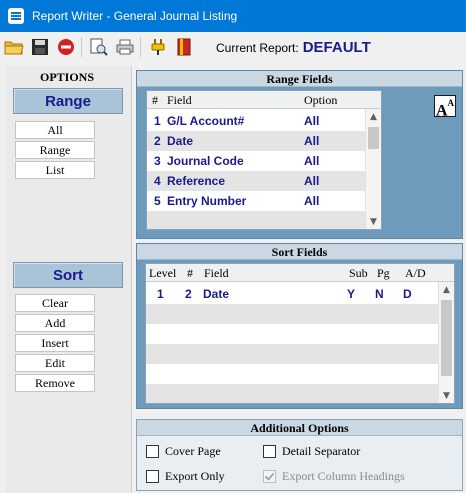 This screenshot has width=466, height=493. Describe the element at coordinates (125, 47) in the screenshot. I see `printer-icon` at that location.